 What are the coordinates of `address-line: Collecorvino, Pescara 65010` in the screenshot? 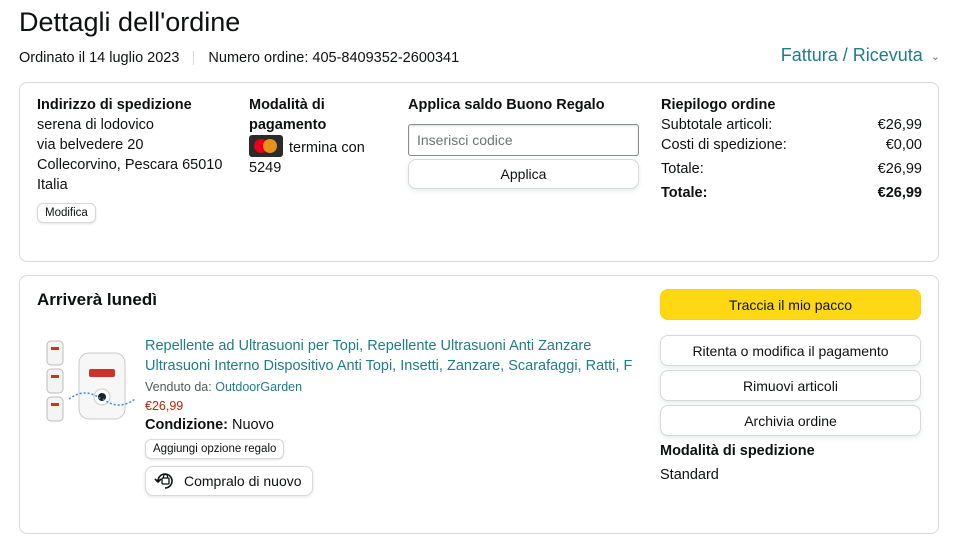 It's located at (130, 165).